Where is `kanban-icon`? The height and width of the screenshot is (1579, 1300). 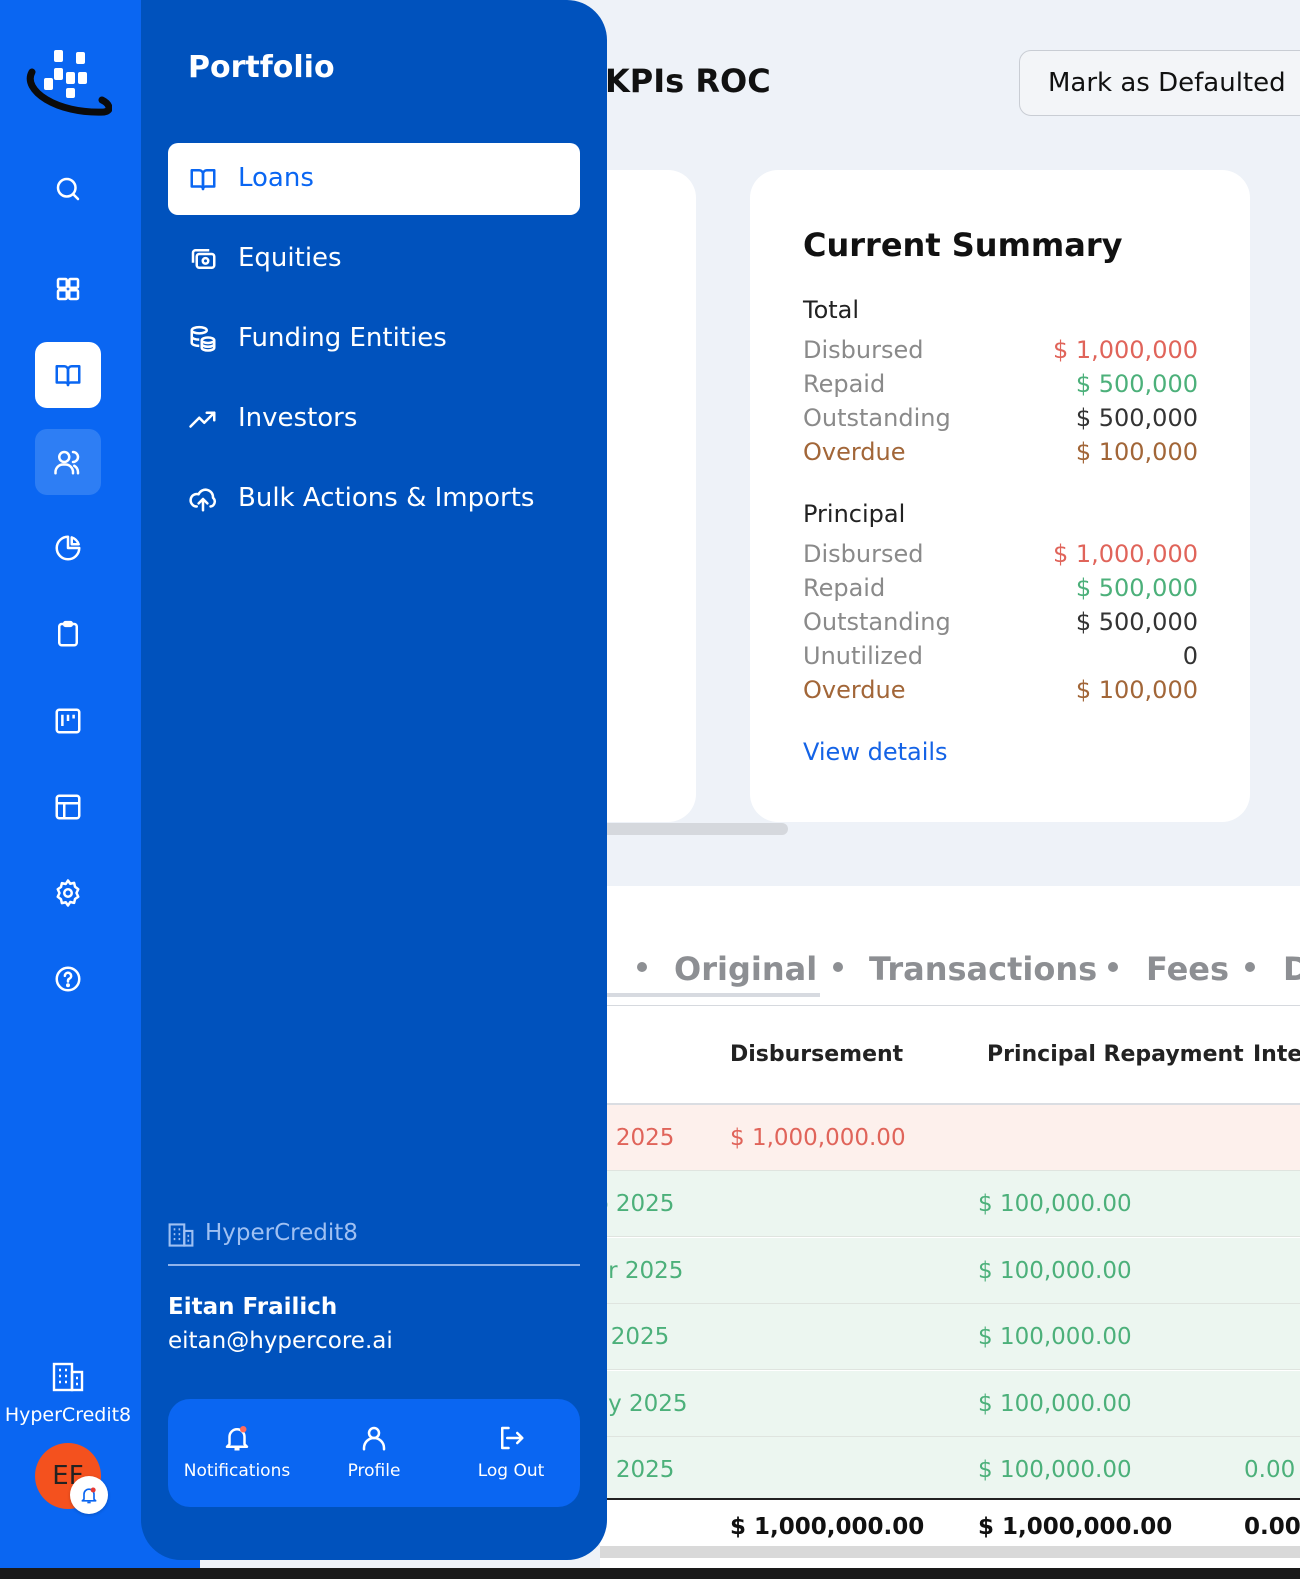 kanban-icon is located at coordinates (68, 721).